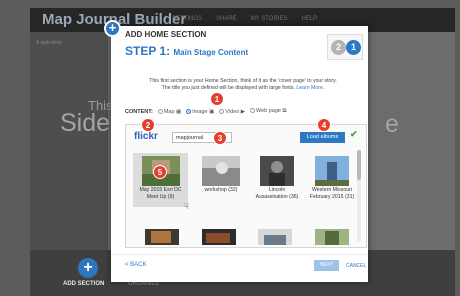 The image size is (460, 296). I want to click on add-section-button: +, so click(88, 268).